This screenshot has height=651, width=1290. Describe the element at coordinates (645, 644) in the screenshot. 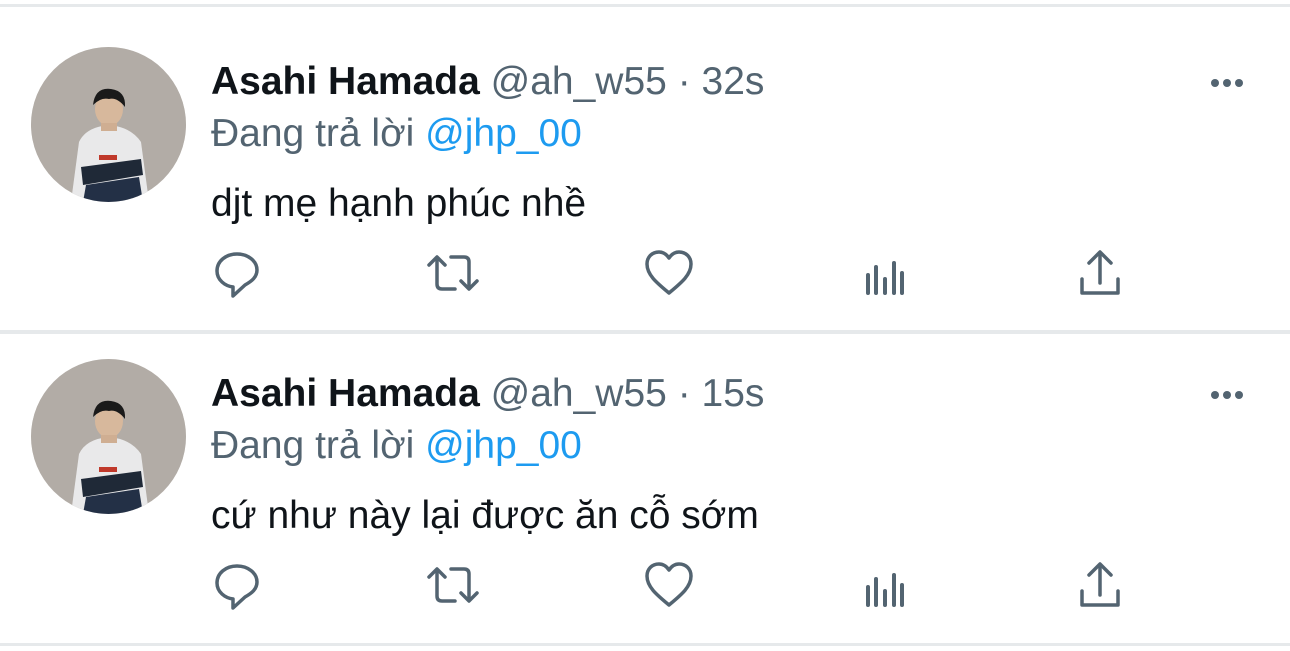

I see `bottom-divider` at that location.